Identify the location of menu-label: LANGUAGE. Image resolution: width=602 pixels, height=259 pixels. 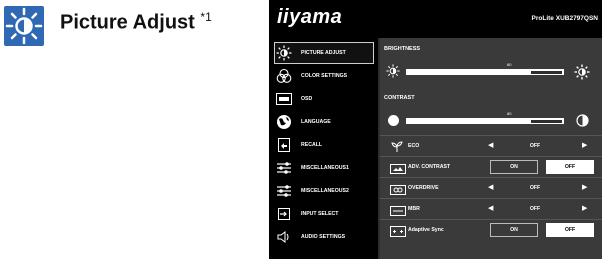
(316, 122).